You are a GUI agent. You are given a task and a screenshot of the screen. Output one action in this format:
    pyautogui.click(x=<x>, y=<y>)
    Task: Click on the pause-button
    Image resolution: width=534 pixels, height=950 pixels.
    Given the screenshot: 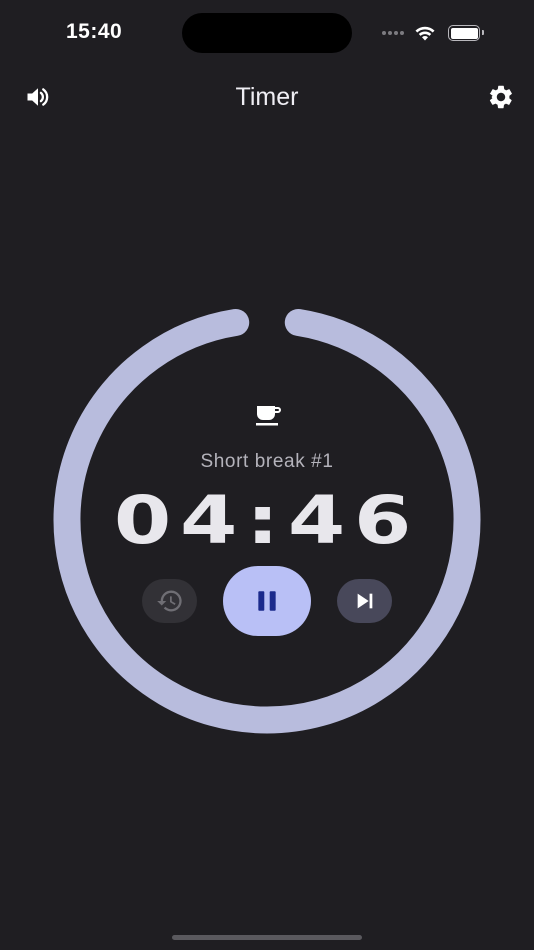 What is the action you would take?
    pyautogui.click(x=267, y=601)
    